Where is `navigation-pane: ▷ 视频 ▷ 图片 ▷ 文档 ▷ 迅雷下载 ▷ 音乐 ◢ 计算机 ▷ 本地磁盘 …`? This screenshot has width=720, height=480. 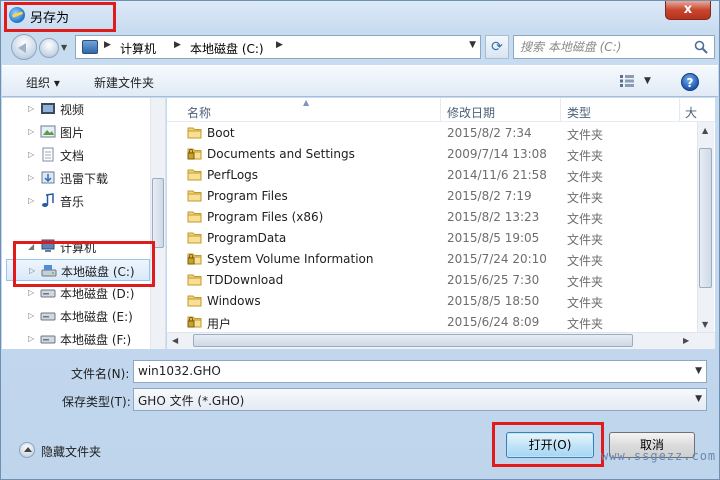
navigation-pane: ▷ 视频 ▷ 图片 ▷ 文档 ▷ 迅雷下载 ▷ 音乐 ◢ 计算机 ▷ 本地磁盘 … is located at coordinates (84, 223).